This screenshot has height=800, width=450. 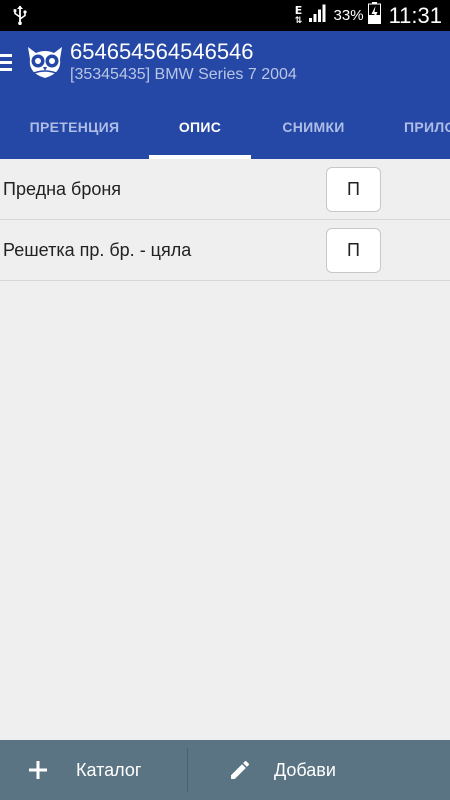 I want to click on signal-icon, so click(x=318, y=15).